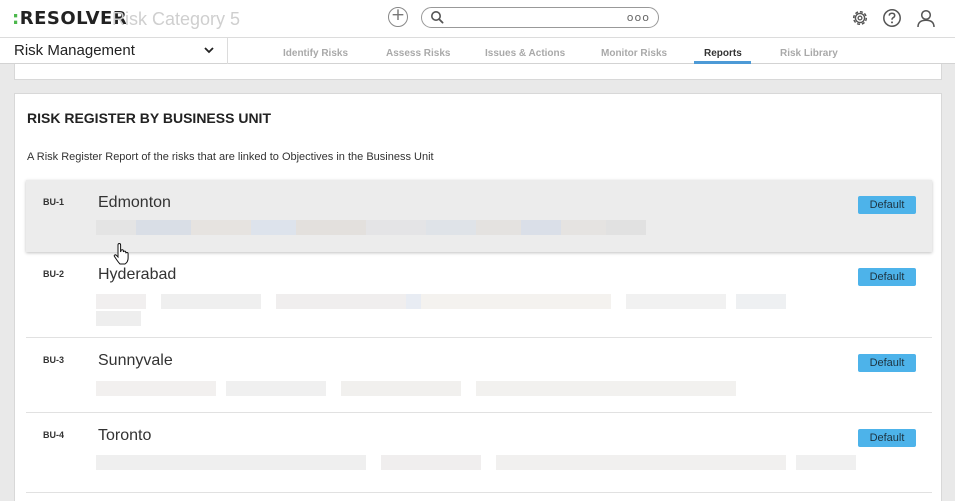 This screenshot has width=955, height=501. I want to click on report-title: RISK REGISTER BY BUSINESS UNIT, so click(149, 118).